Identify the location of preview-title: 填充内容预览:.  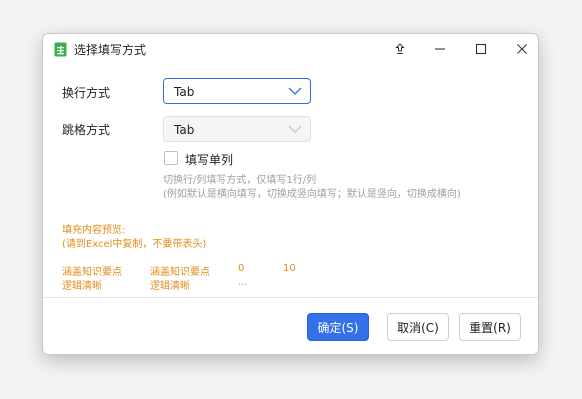
(94, 230).